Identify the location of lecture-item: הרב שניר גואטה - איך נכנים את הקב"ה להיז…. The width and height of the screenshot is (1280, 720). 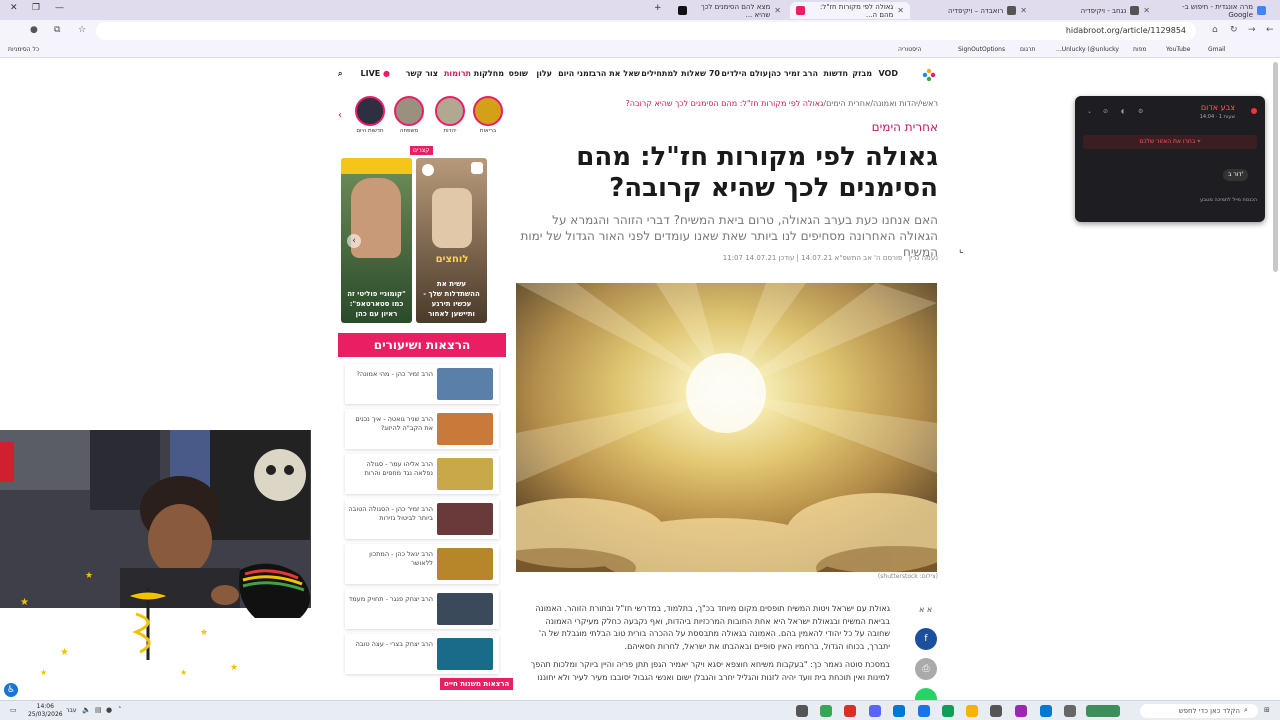
(422, 429).